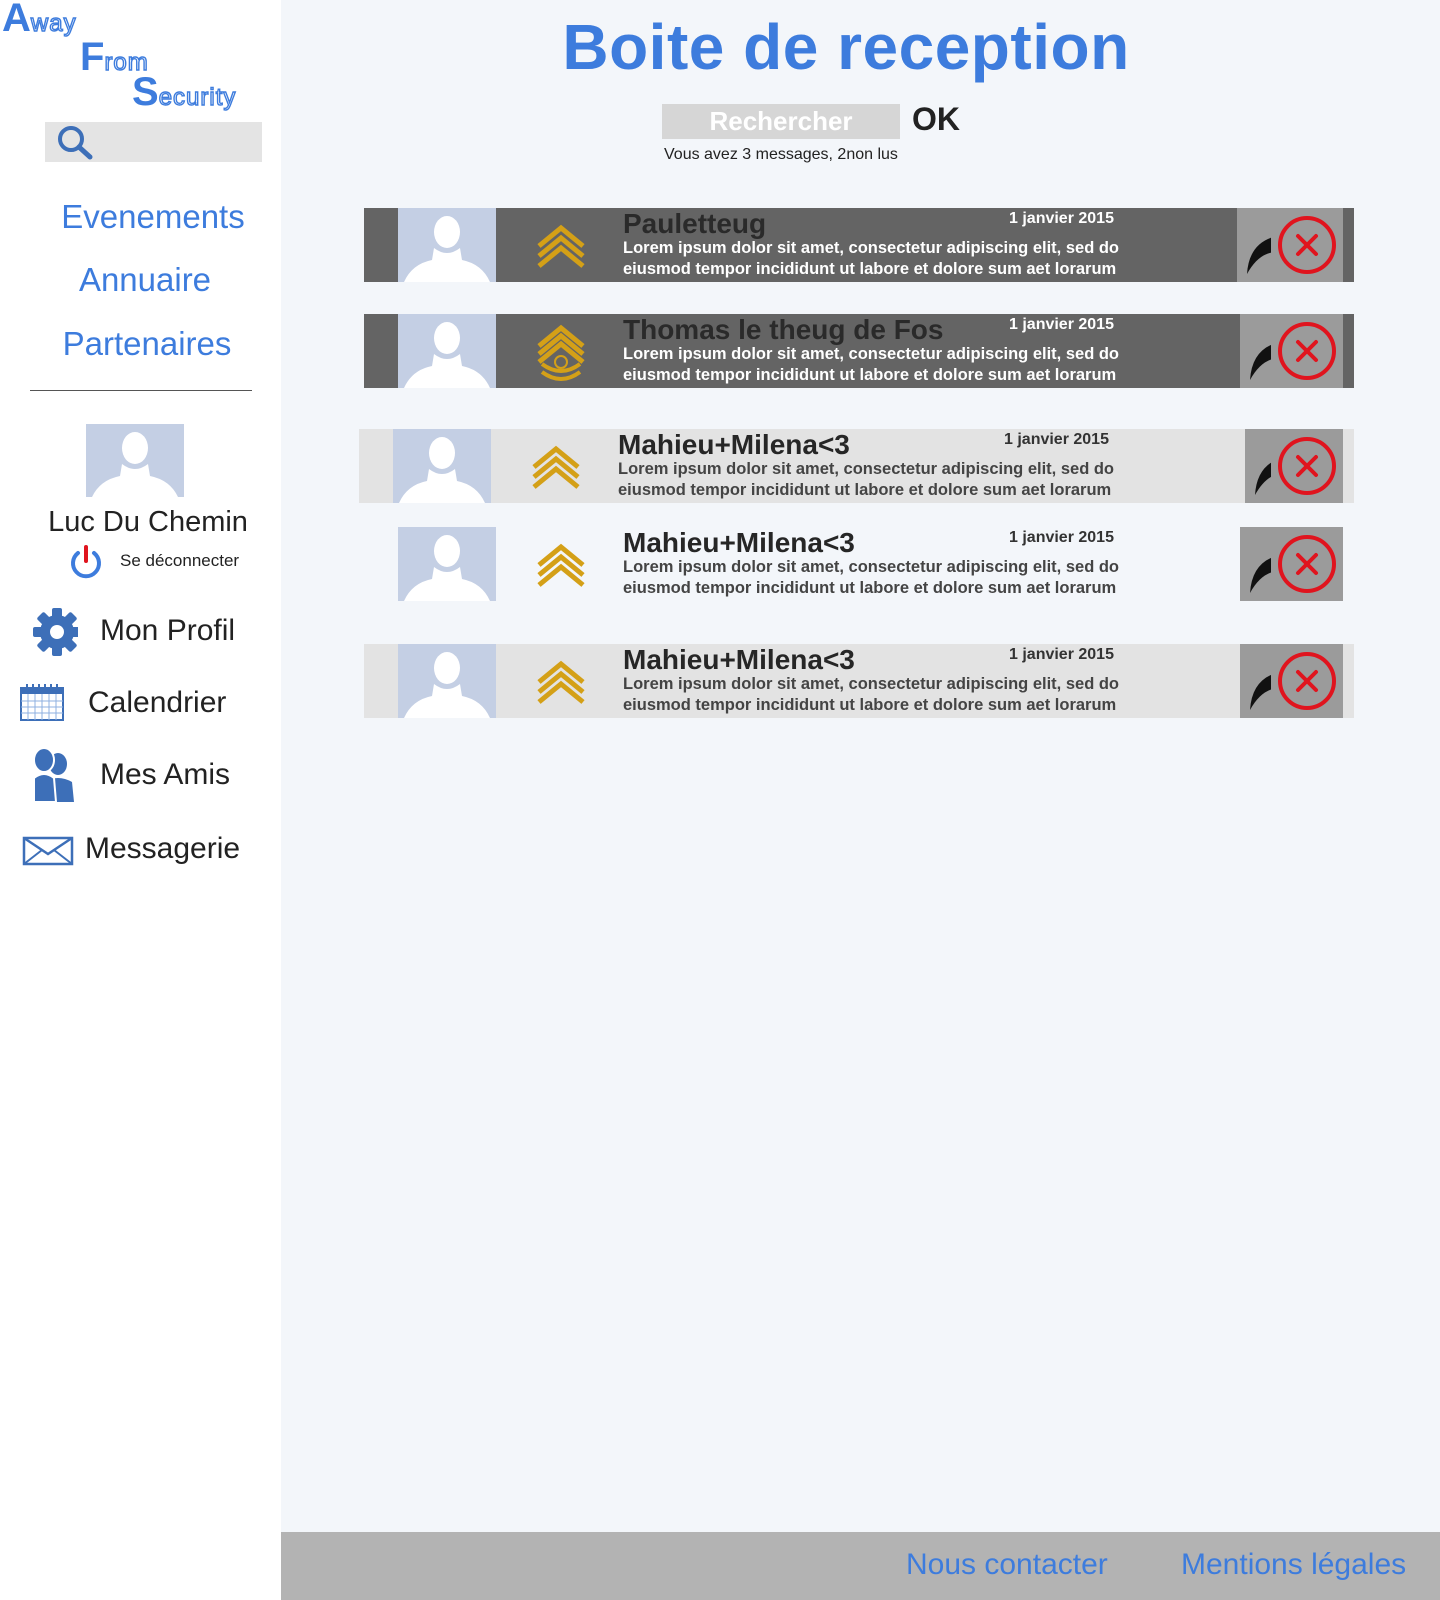  What do you see at coordinates (153, 142) in the screenshot?
I see `sidebar-search-input` at bounding box center [153, 142].